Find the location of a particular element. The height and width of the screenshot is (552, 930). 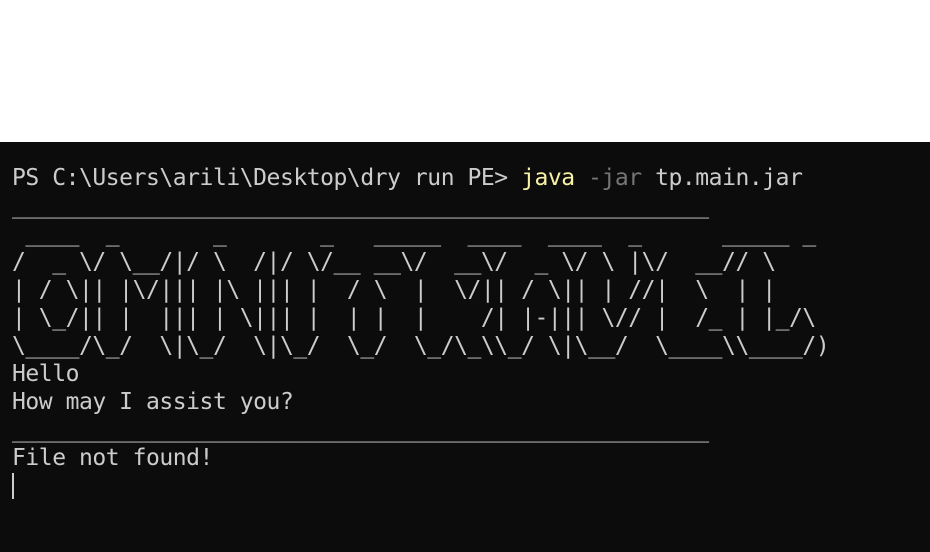

question-text: How may I assist you? is located at coordinates (153, 402).